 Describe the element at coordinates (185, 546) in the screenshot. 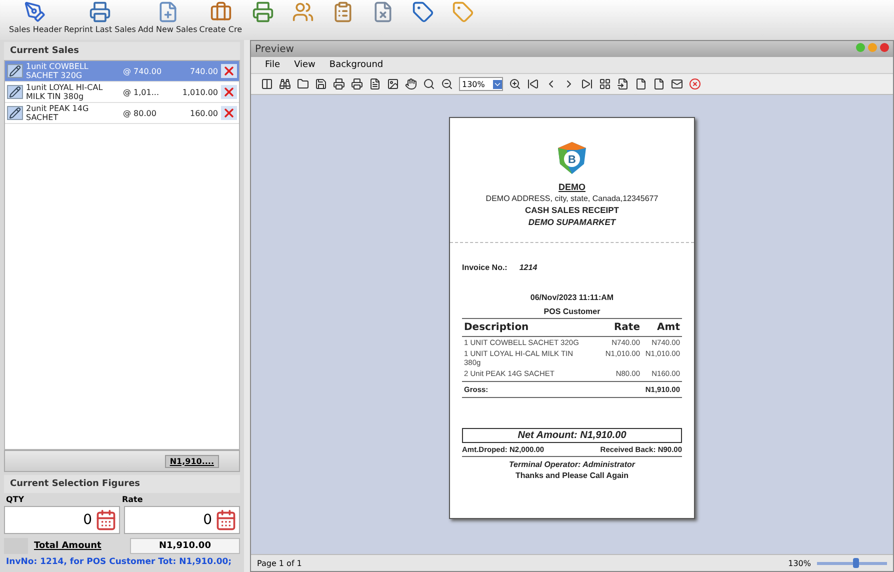

I see `total-amount-value: N1,910.00` at that location.